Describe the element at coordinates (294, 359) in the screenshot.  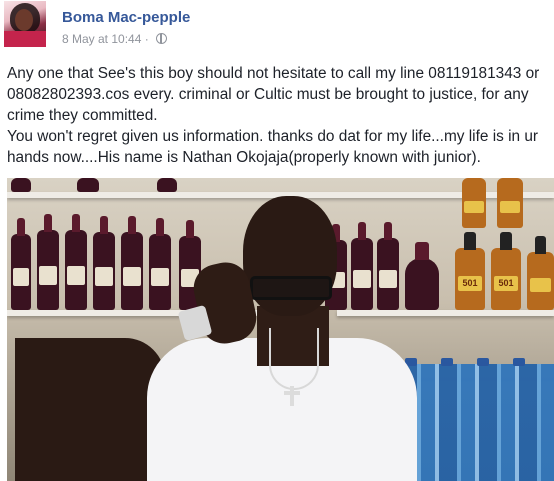
I see `necklace-chain` at that location.